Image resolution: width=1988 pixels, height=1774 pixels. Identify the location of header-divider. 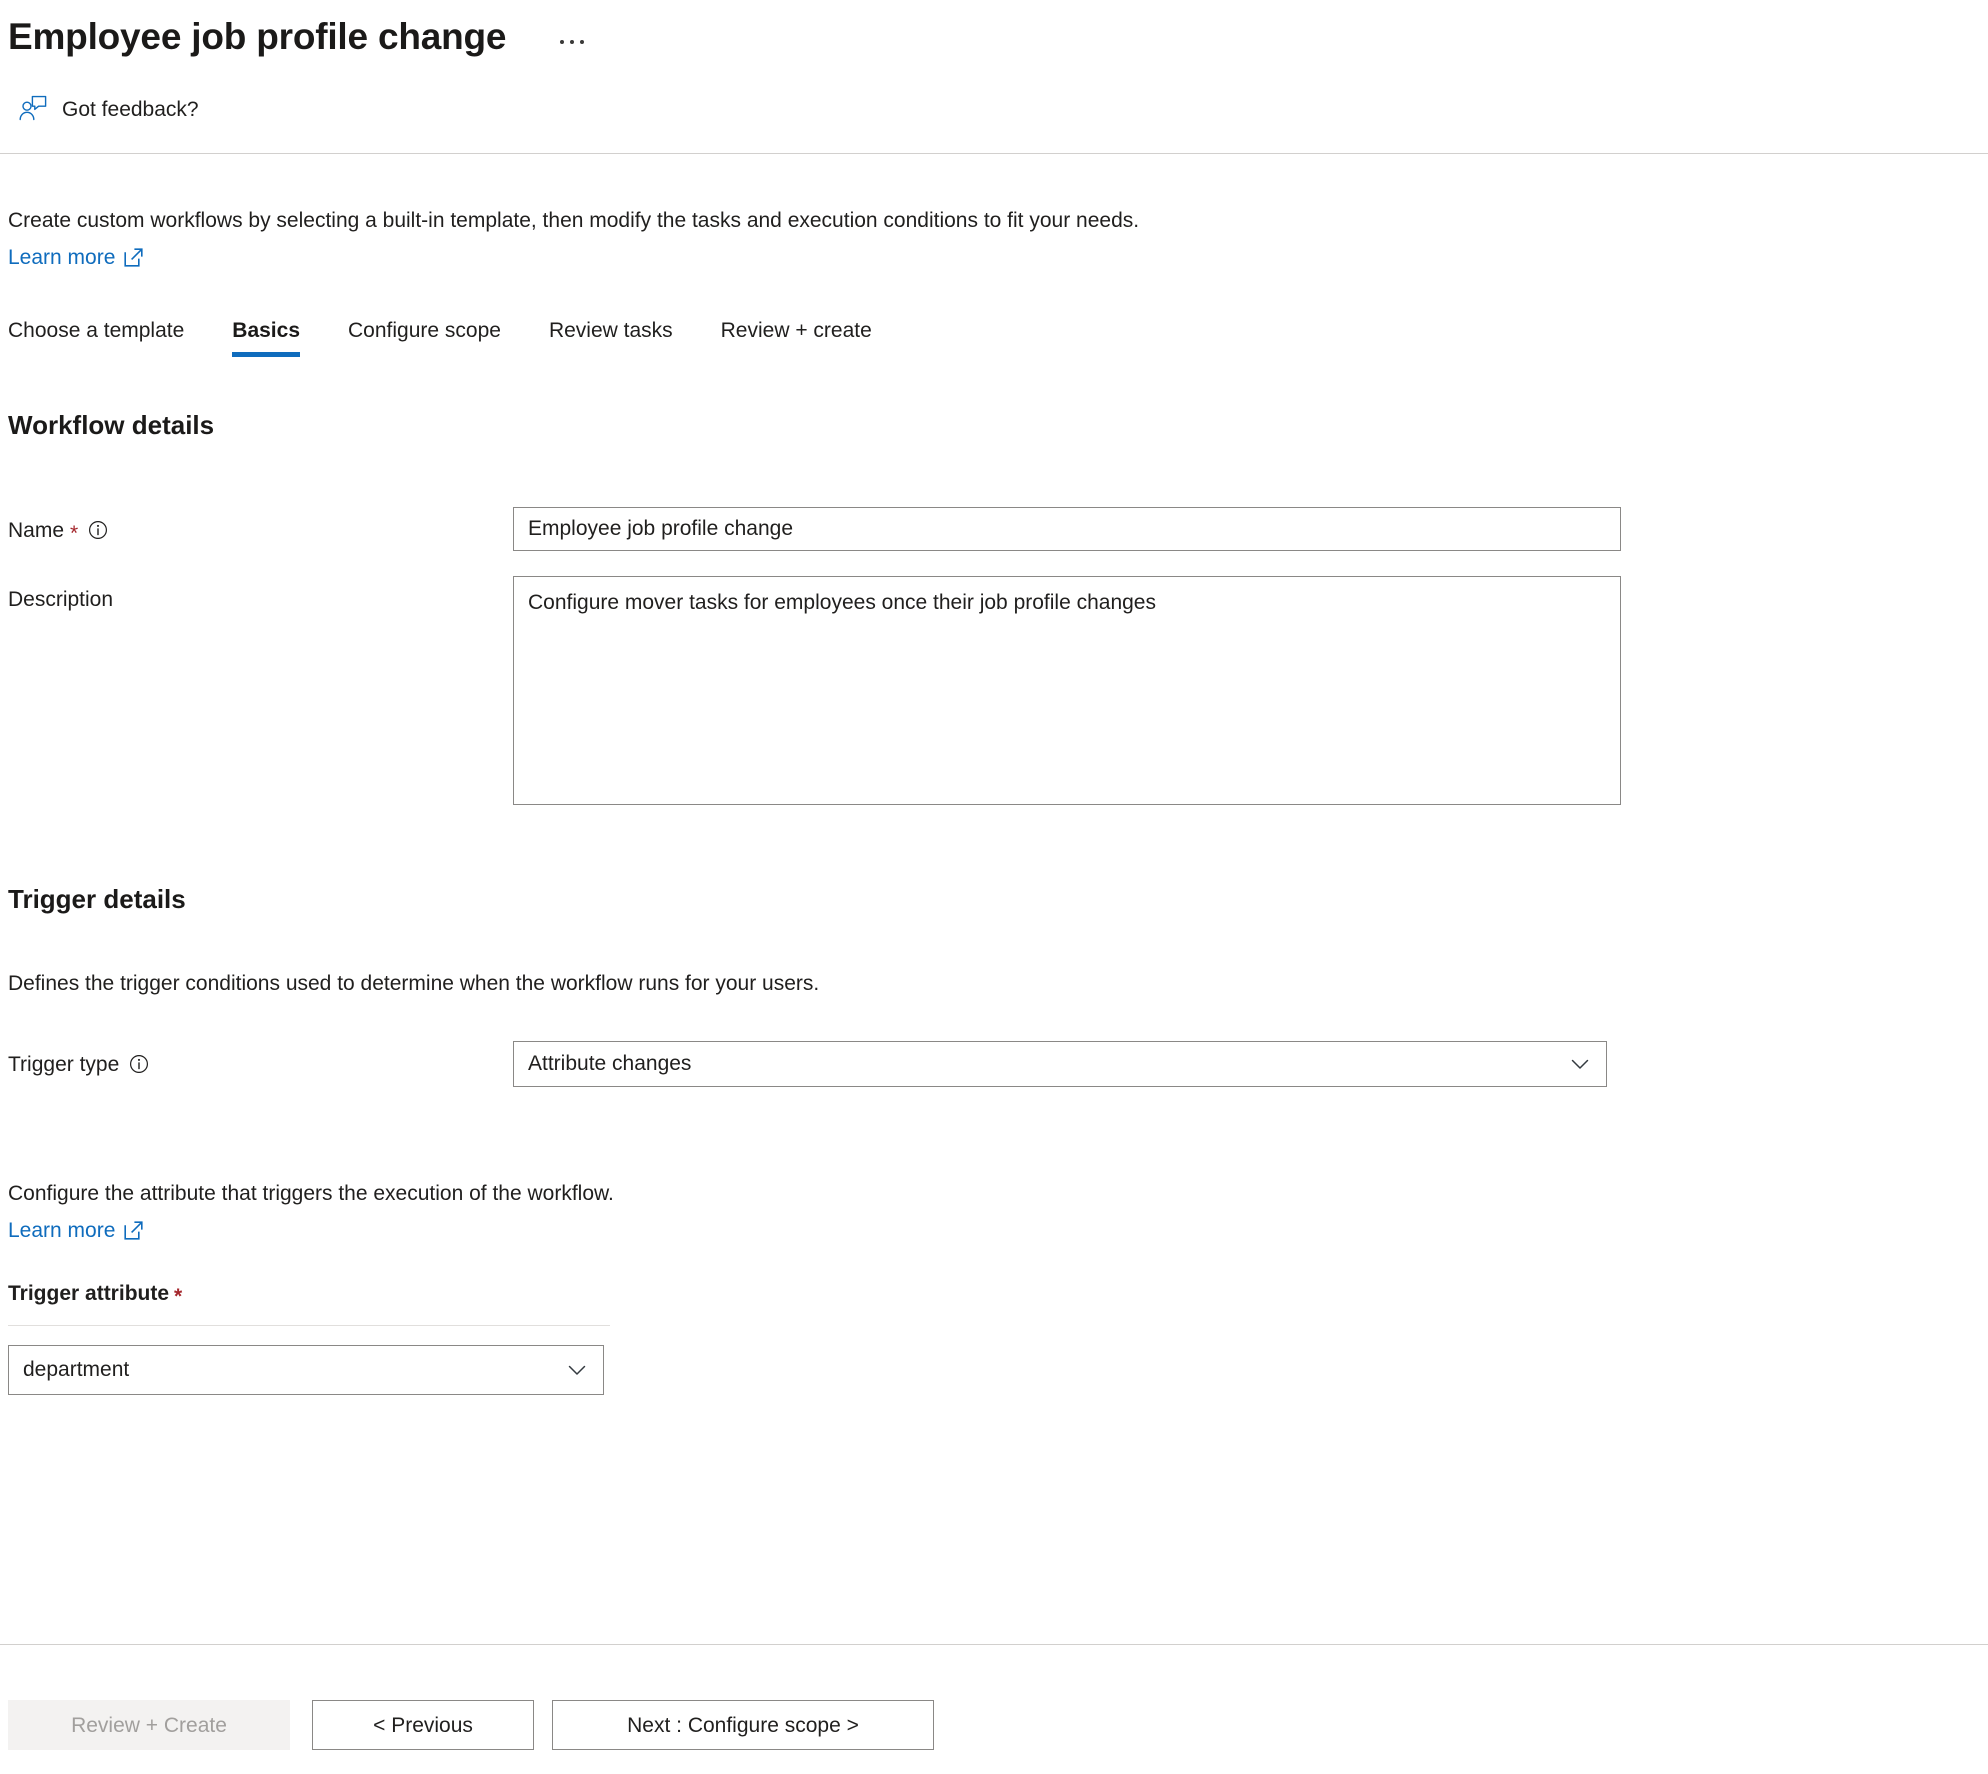
(994, 154).